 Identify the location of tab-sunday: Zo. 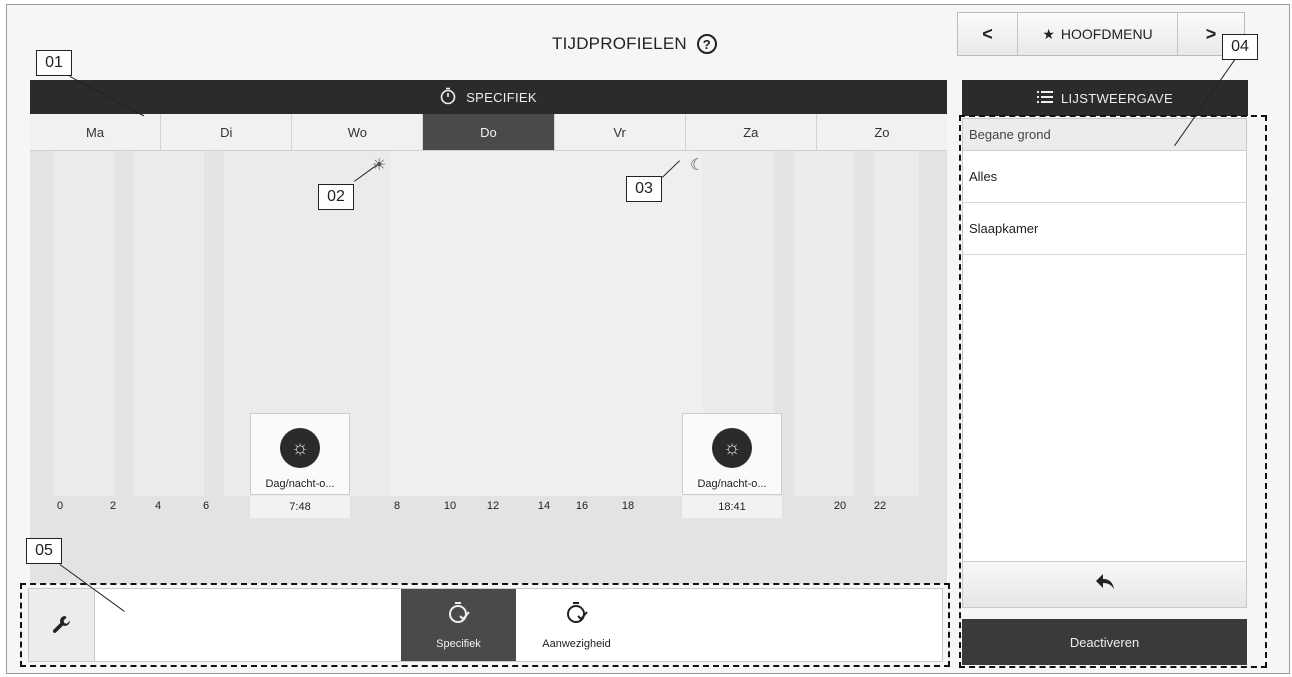
(882, 132).